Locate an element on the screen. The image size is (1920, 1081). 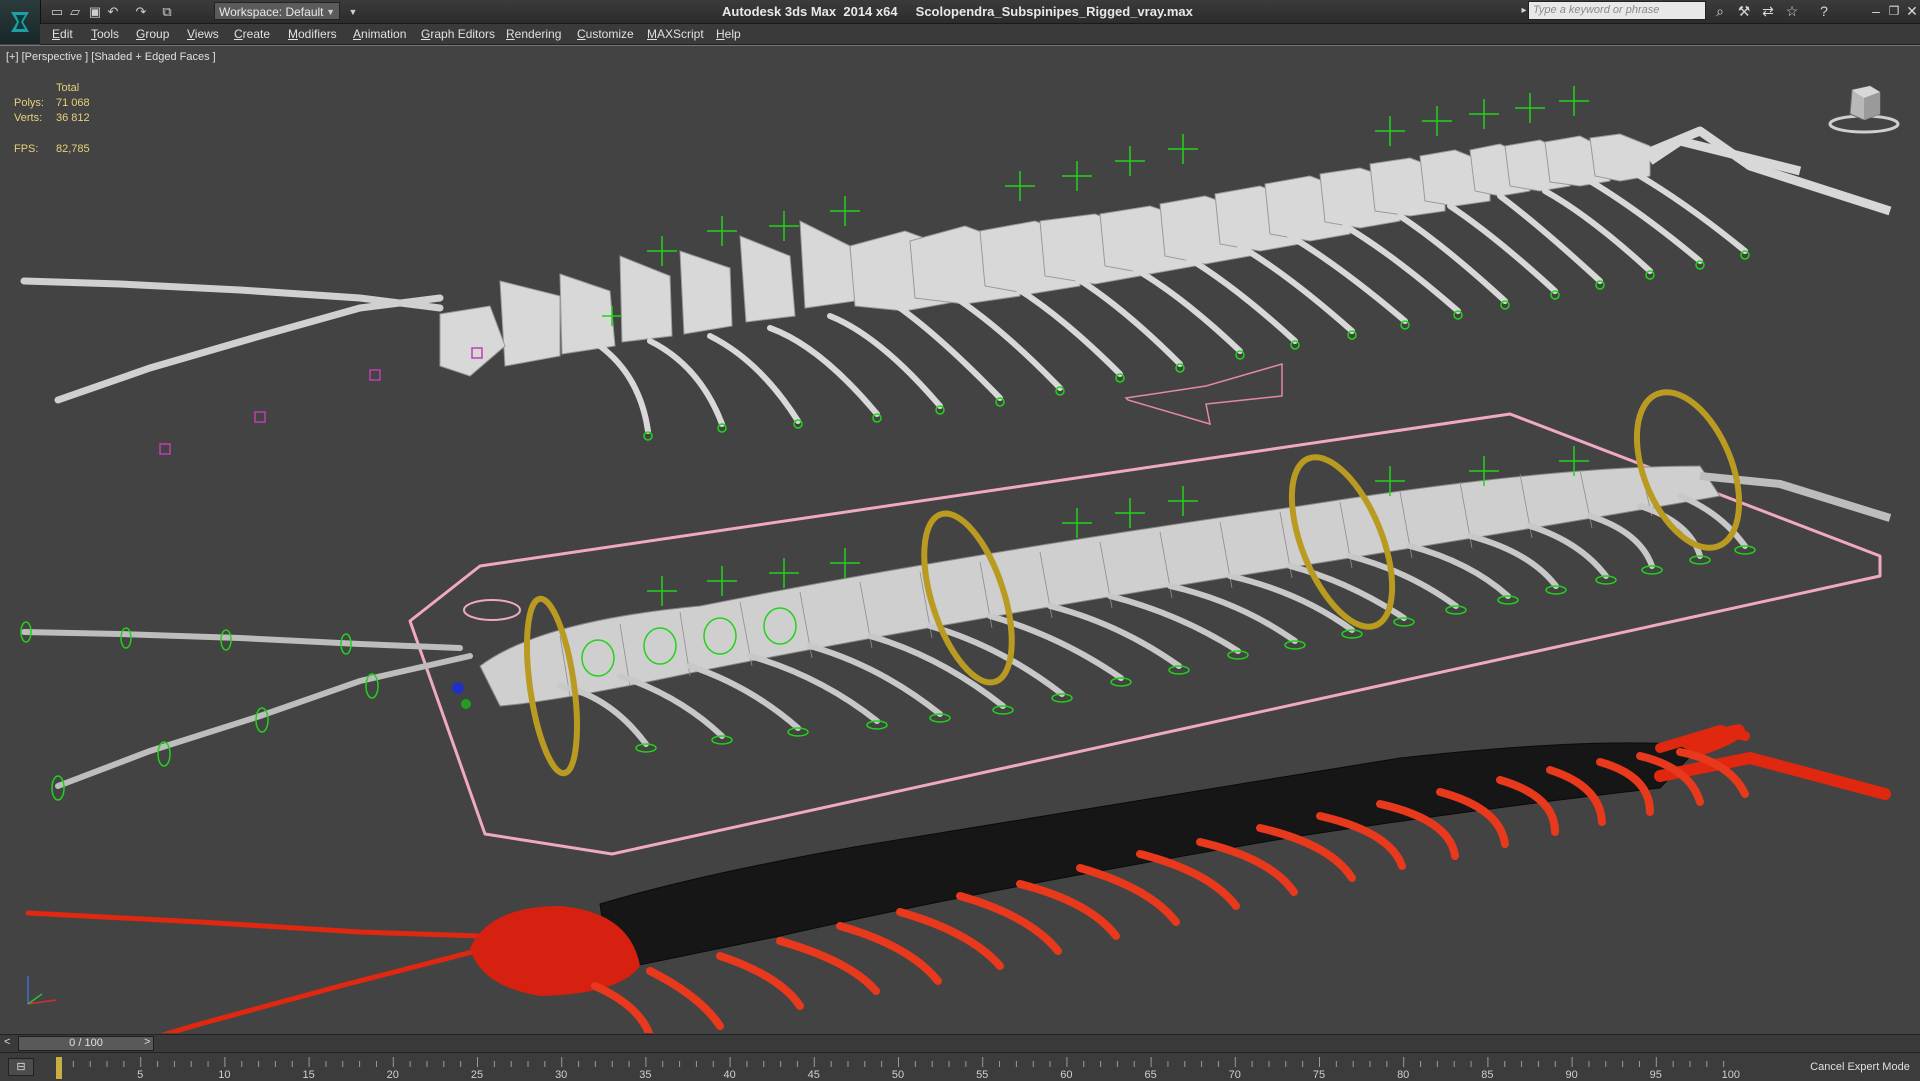
menu-modifiers: Modifiers is located at coordinates (312, 34).